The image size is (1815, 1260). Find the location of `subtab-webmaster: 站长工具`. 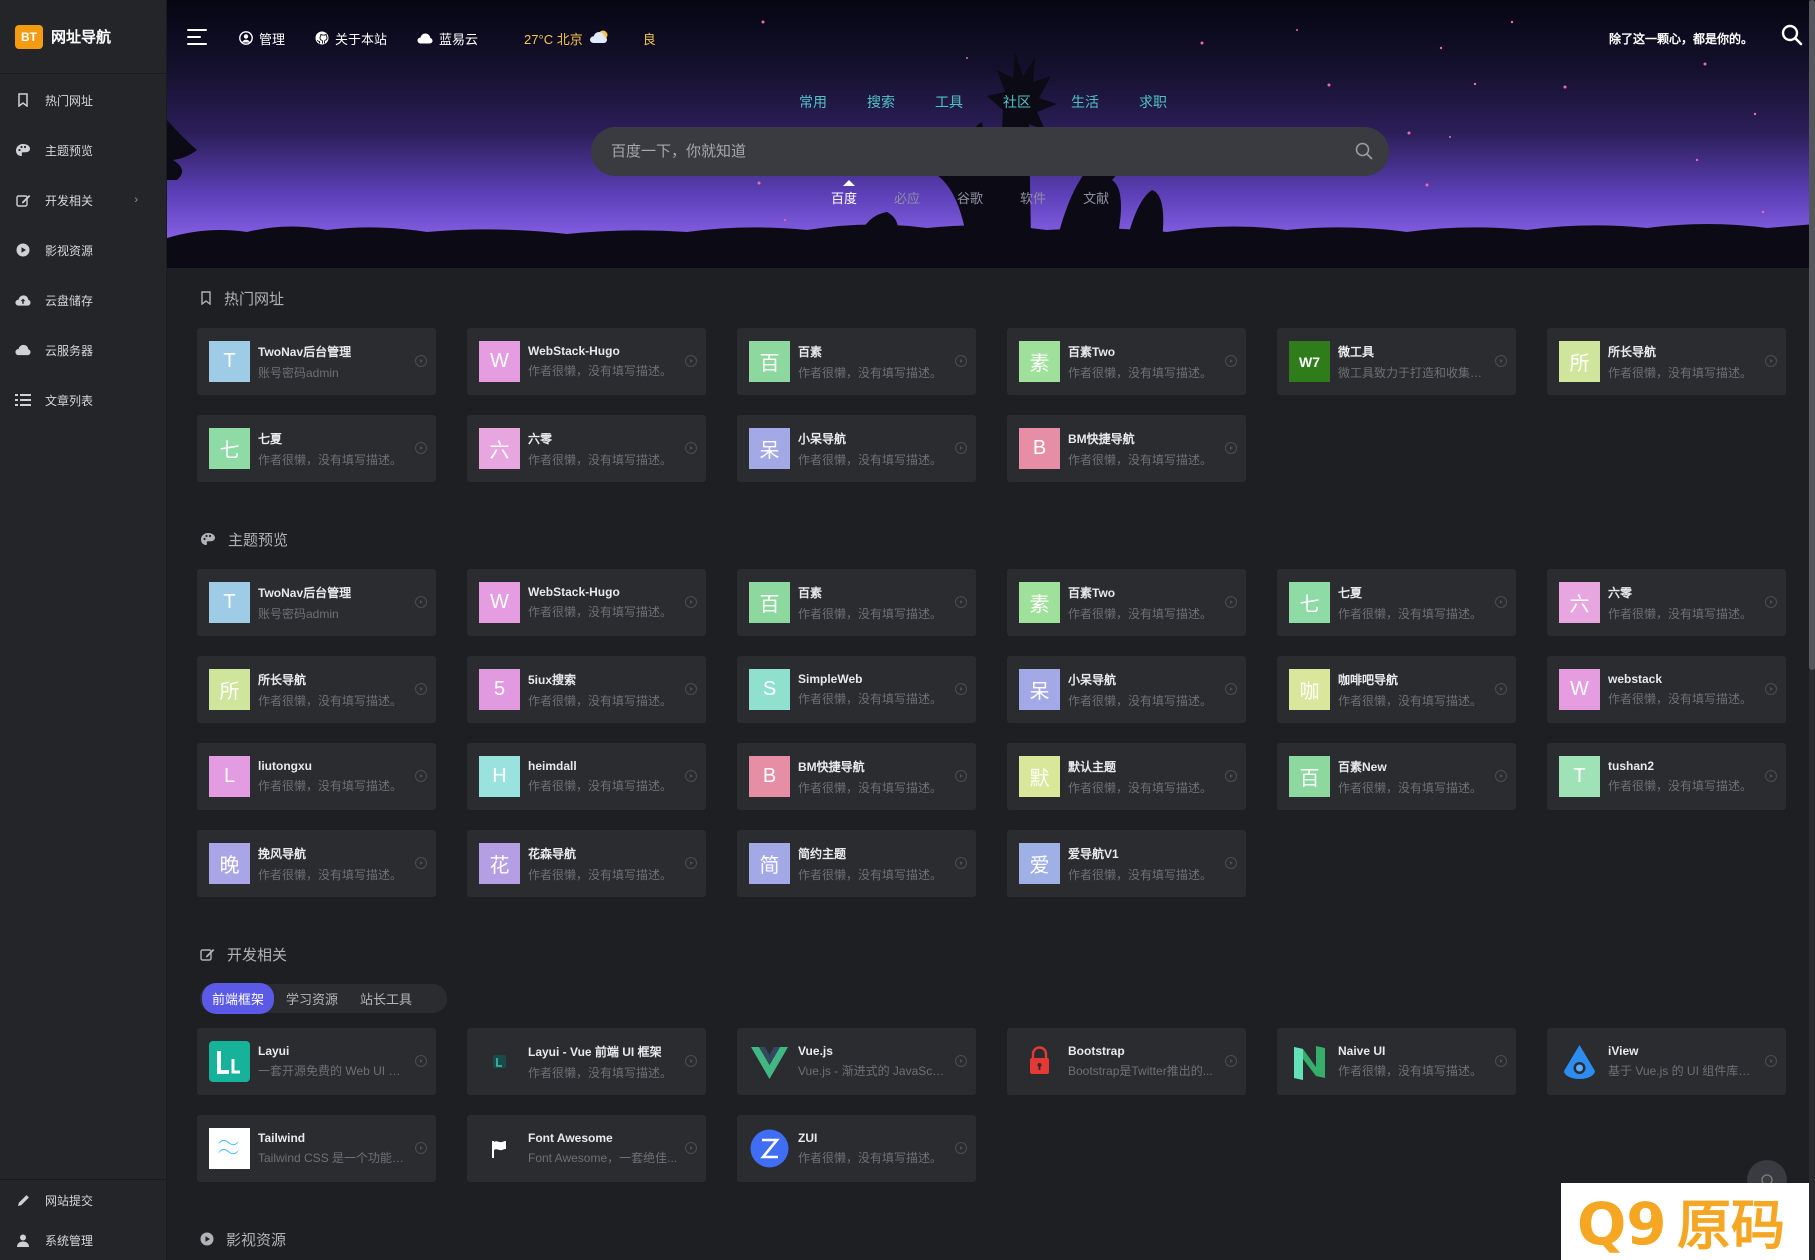

subtab-webmaster: 站长工具 is located at coordinates (386, 998).